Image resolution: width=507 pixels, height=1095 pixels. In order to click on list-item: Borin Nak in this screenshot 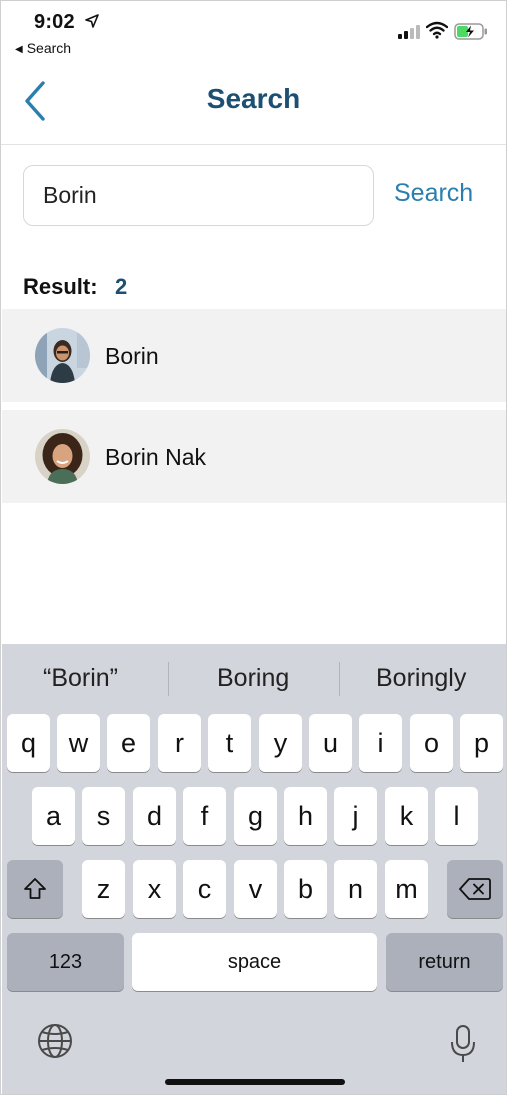, I will do `click(254, 456)`.